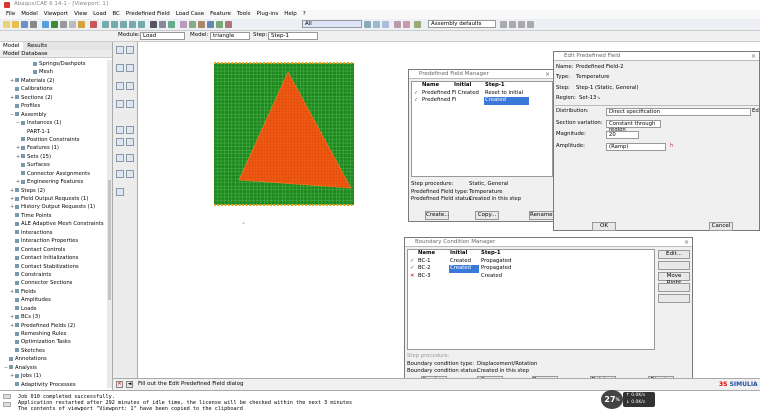 The width and height of the screenshot is (760, 412). Describe the element at coordinates (506, 94) in the screenshot. I see `predef-step-cell: Reset to initial` at that location.